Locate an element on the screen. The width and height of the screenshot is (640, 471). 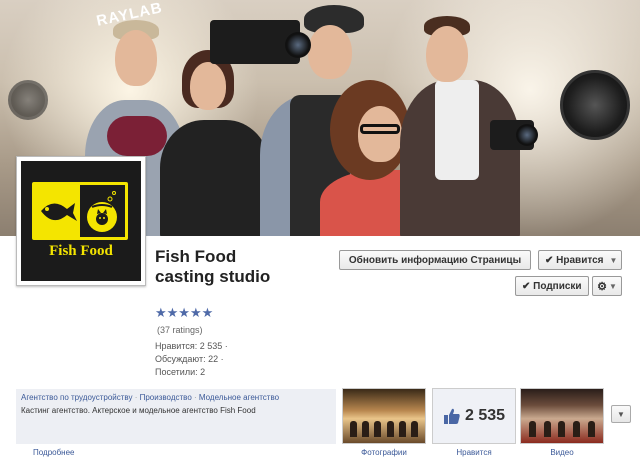
chevron-down-icon: ▼ is located at coordinates (621, 414).